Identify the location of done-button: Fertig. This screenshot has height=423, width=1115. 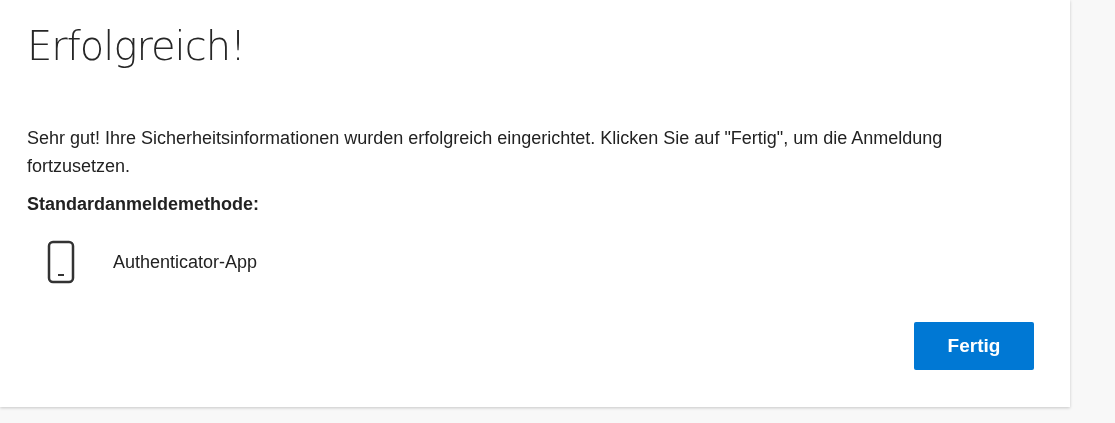
(974, 346).